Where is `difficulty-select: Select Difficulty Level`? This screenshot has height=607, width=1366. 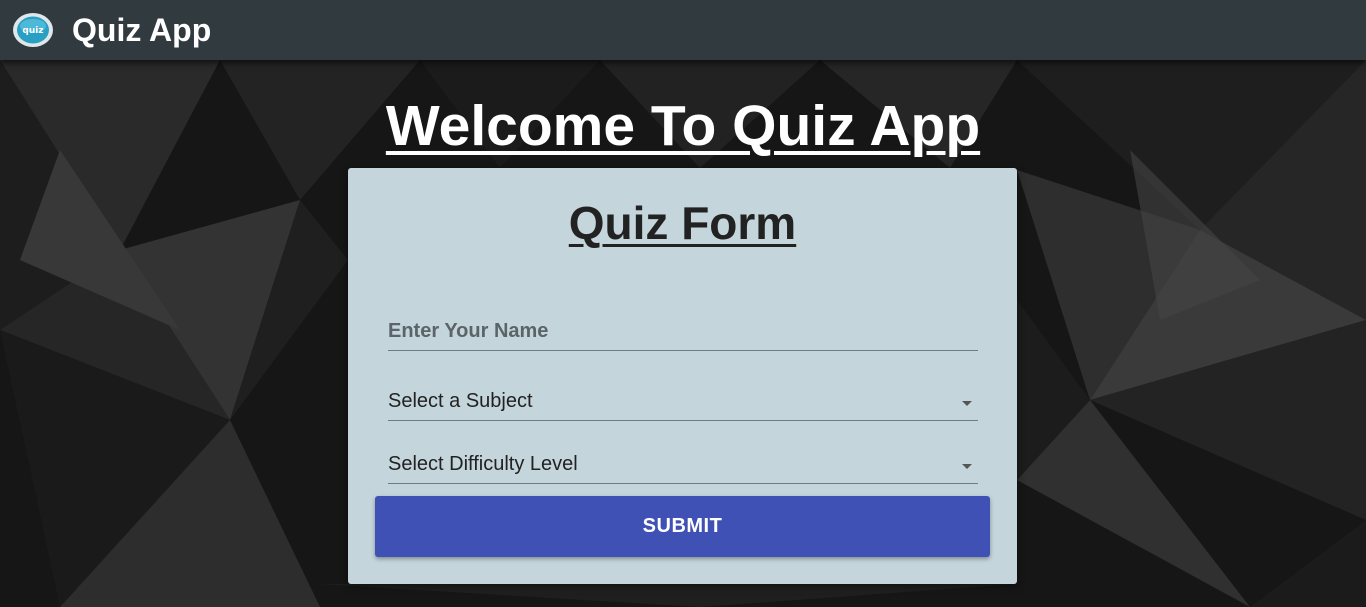 difficulty-select: Select Difficulty Level is located at coordinates (683, 462).